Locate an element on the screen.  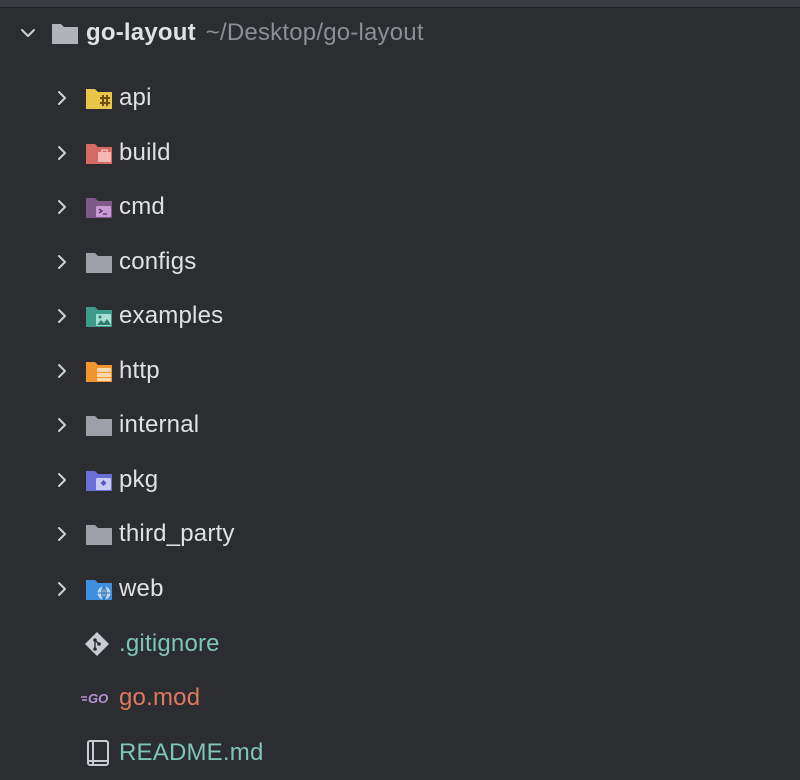
tree-row-folder-third-party: third_party is located at coordinates (400, 534).